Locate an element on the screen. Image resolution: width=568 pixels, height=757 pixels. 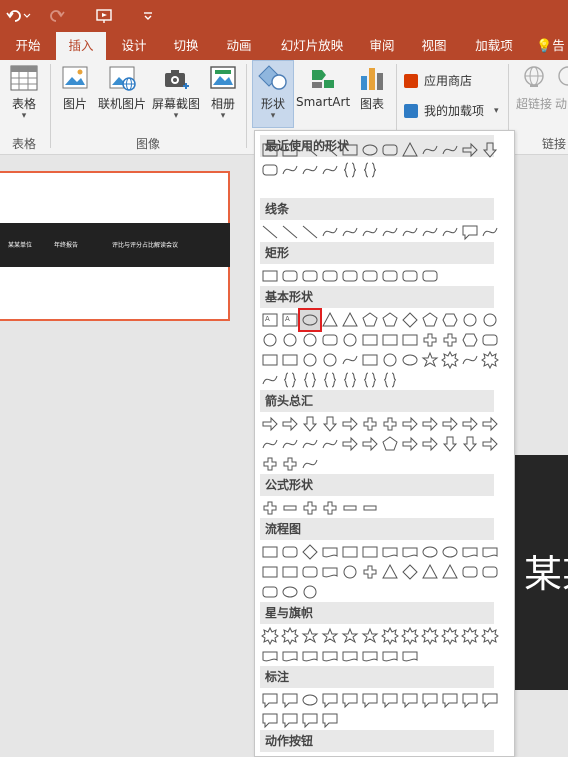
my-addins-button: 我的加载项 ▾ is located at coordinates (451, 110).